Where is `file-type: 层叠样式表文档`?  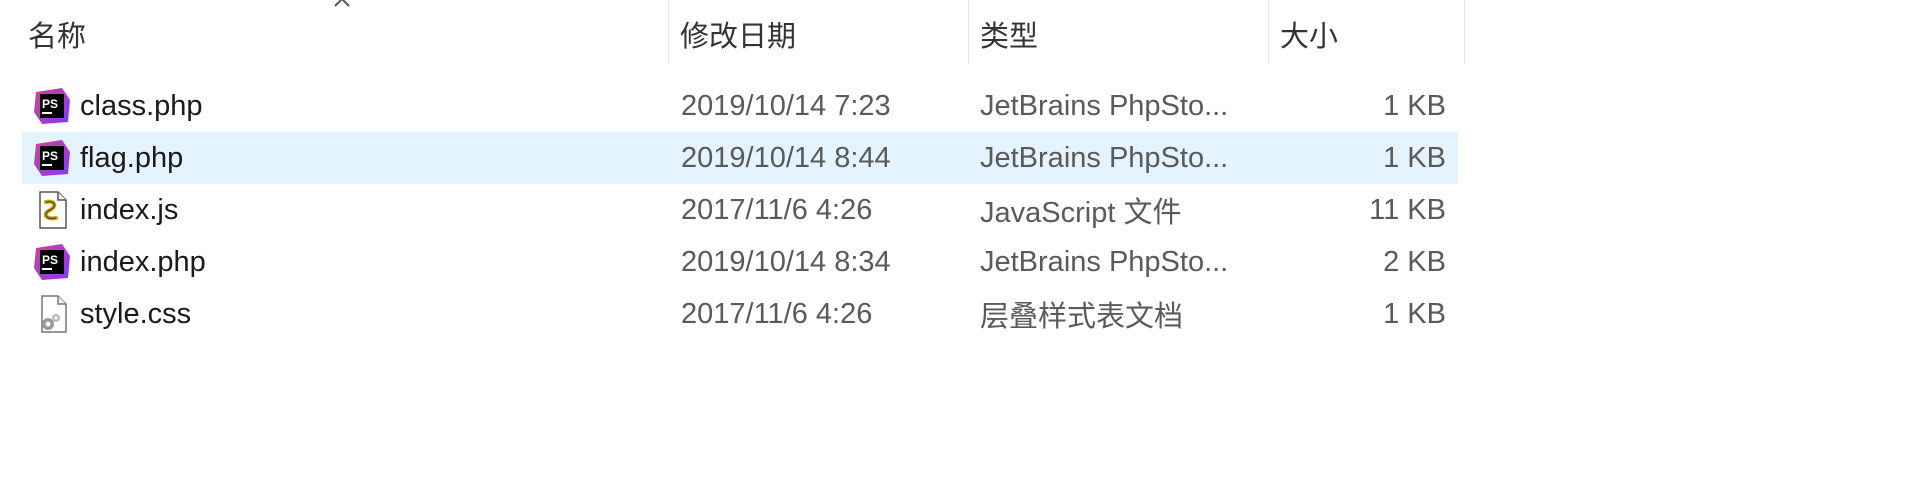 file-type: 层叠样式表文档 is located at coordinates (1082, 317).